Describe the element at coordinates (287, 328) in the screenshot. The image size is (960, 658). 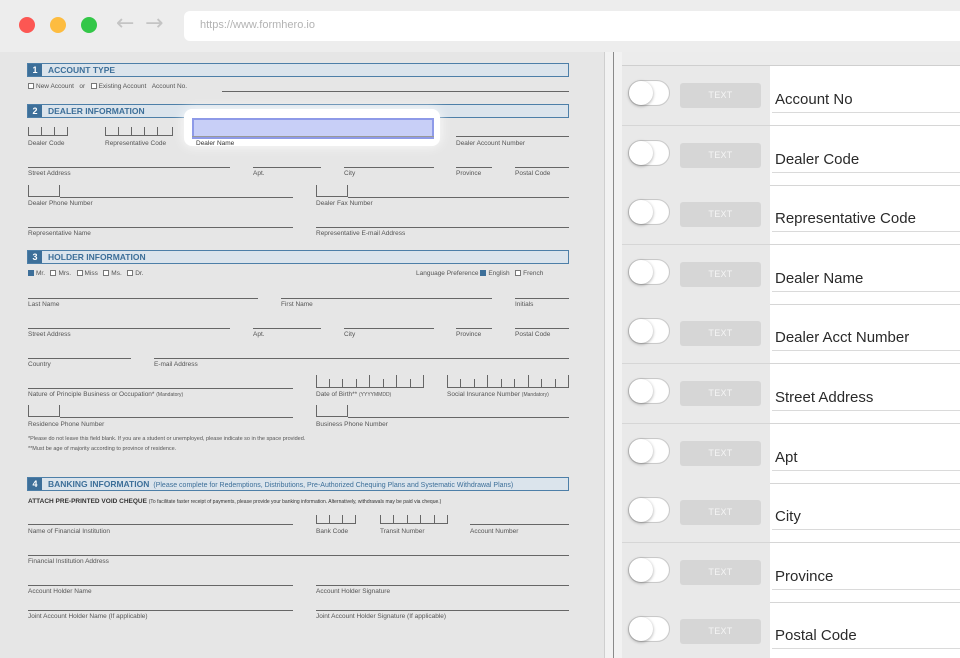
I see `holder-apt-line` at that location.